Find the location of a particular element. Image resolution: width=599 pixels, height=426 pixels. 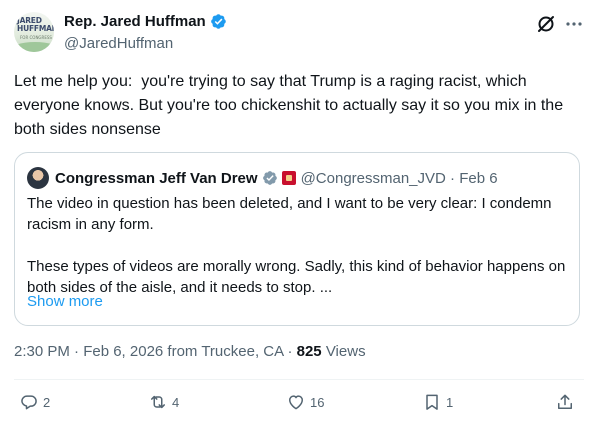

repost-icon is located at coordinates (158, 402).